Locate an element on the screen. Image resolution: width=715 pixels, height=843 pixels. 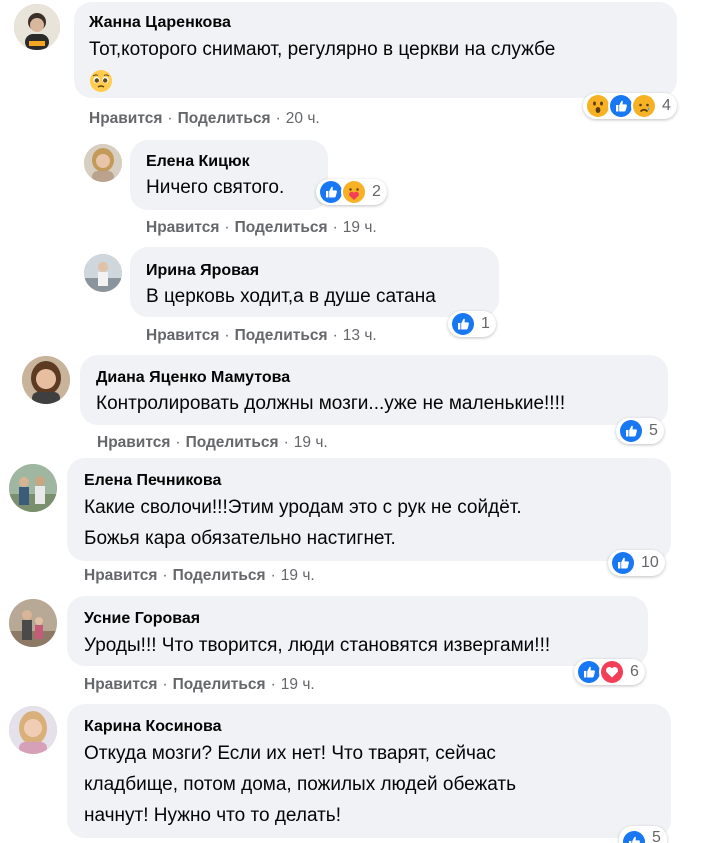
reactions-summary: 1 is located at coordinates (472, 324).